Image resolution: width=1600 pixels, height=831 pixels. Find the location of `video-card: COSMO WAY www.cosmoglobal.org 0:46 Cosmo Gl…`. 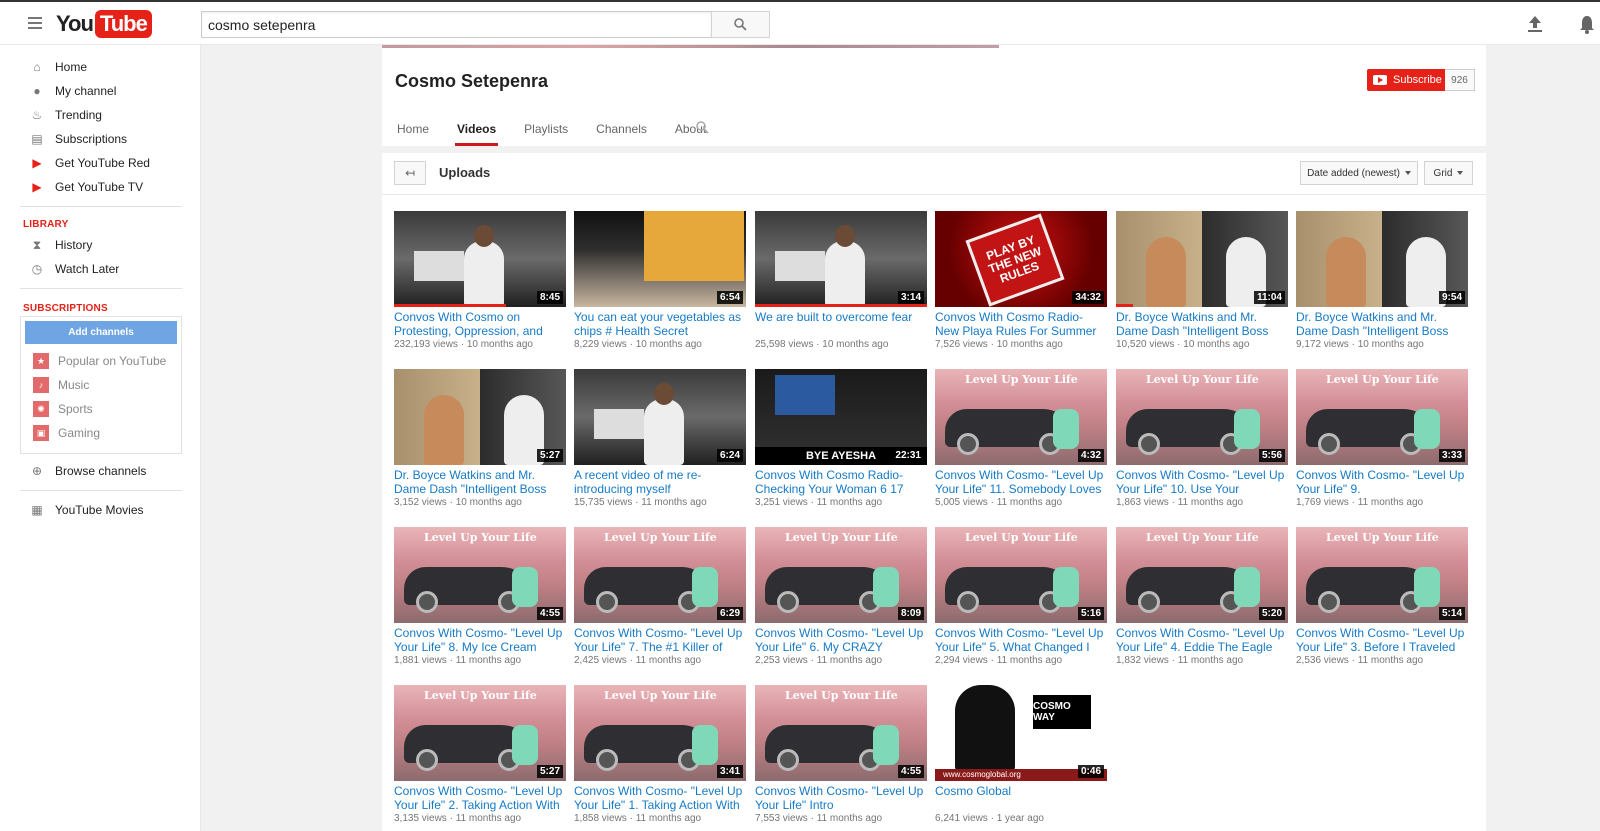

video-card: COSMO WAY www.cosmoglobal.org 0:46 Cosmo Gl… is located at coordinates (1021, 758).